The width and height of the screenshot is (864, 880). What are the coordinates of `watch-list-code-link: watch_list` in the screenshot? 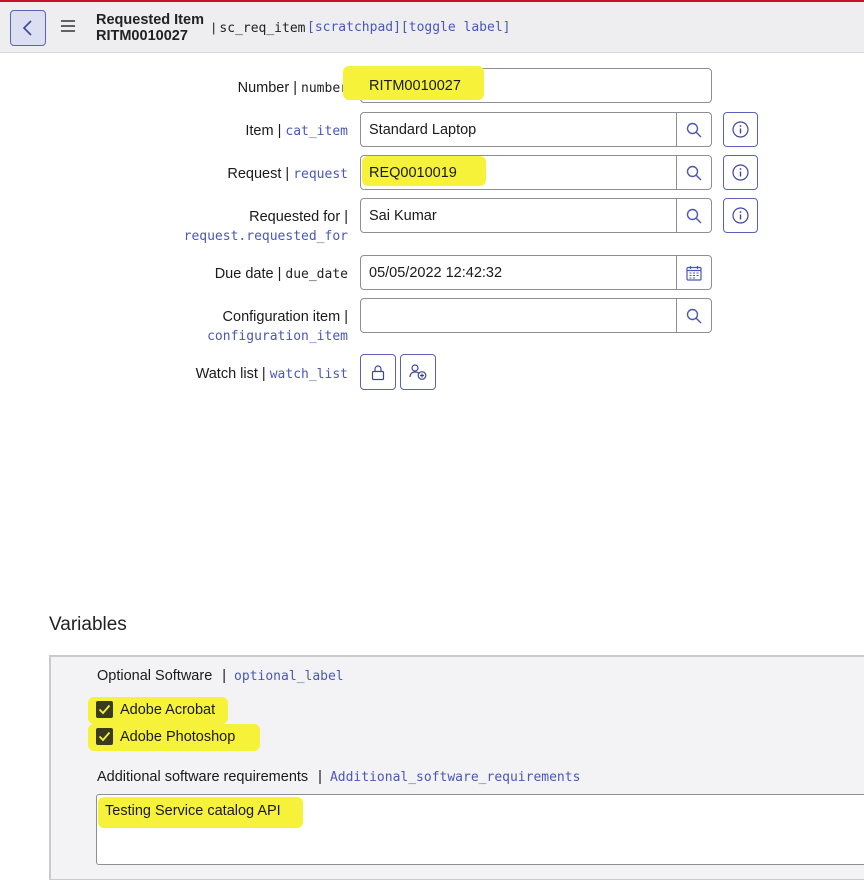 It's located at (309, 374).